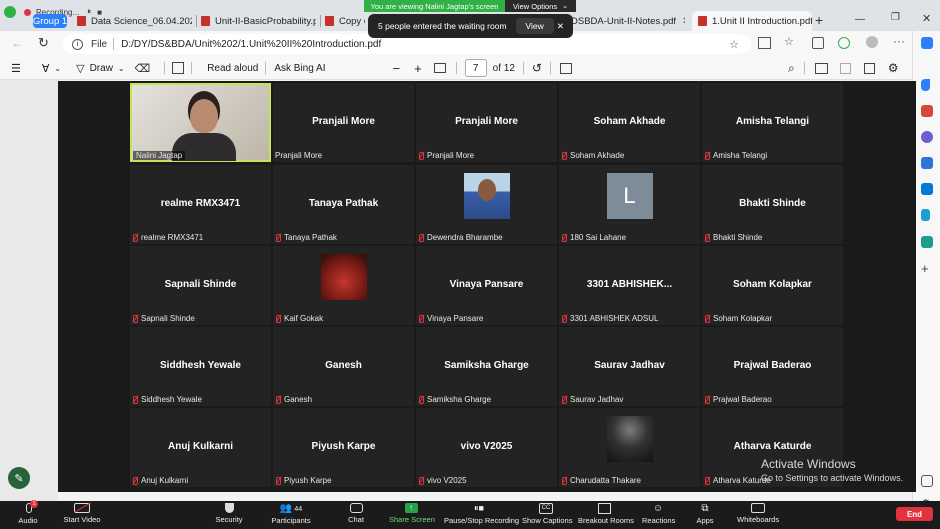 This screenshot has width=940, height=529. I want to click on close-window-icon: ✕, so click(926, 18).